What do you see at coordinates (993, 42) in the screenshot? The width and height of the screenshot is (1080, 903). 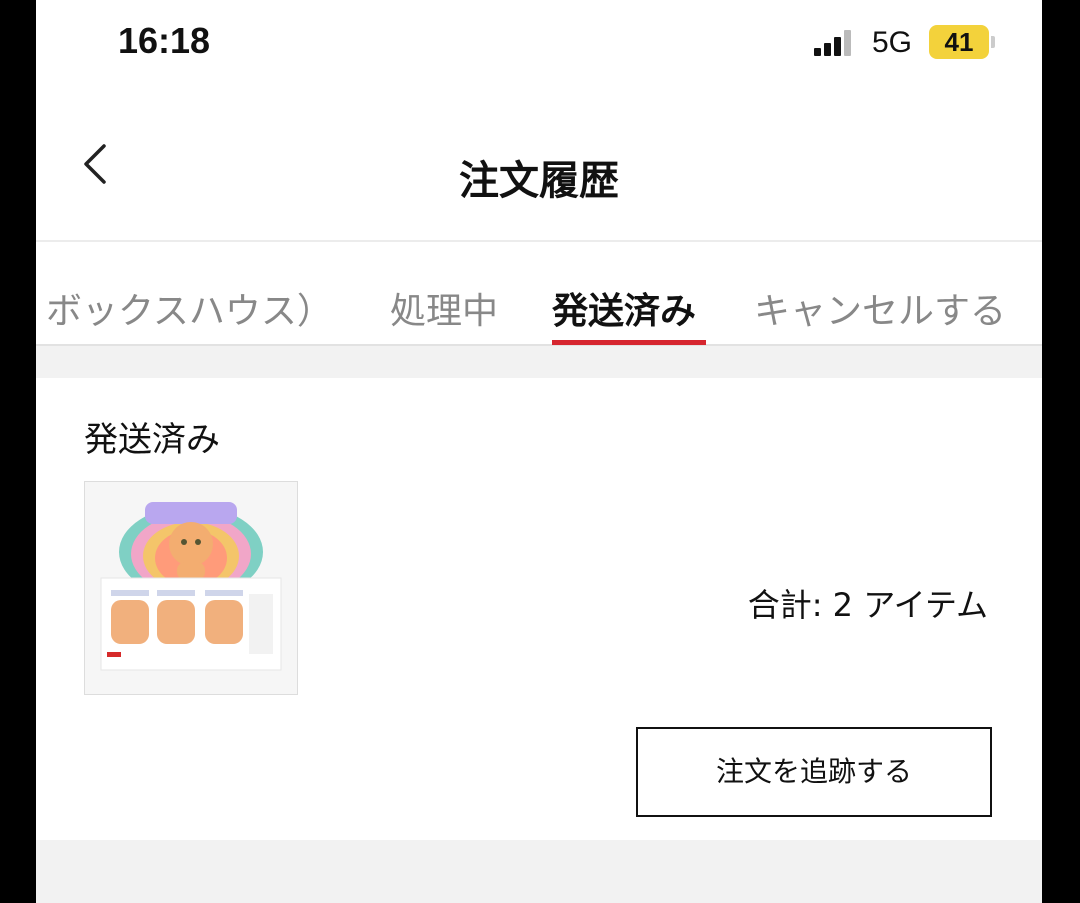 I see `battery-cap` at bounding box center [993, 42].